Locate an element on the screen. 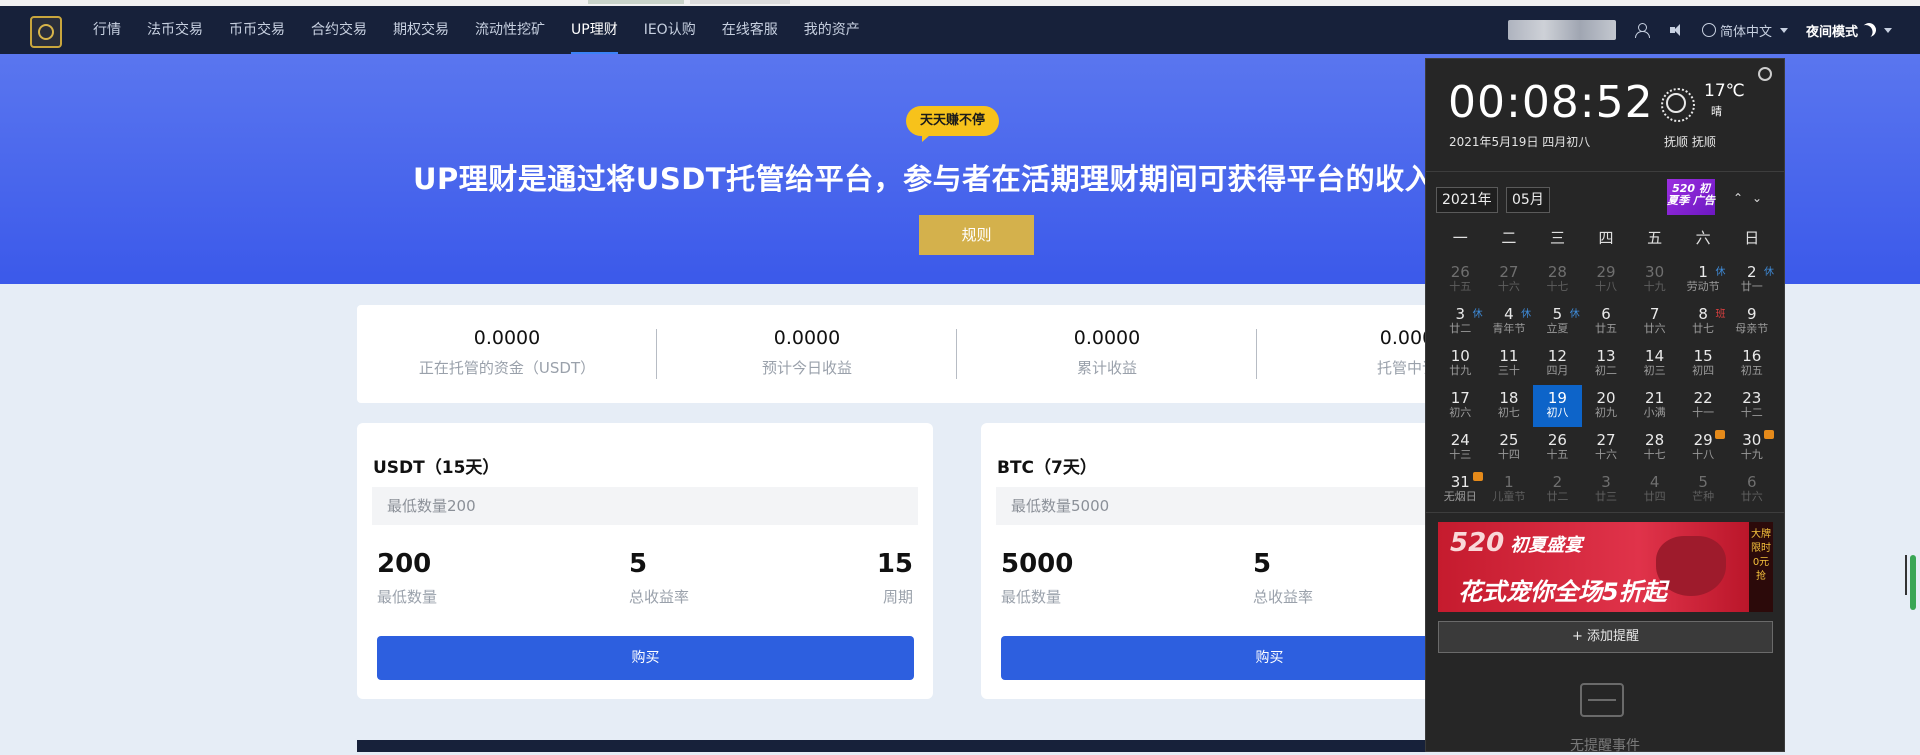 The height and width of the screenshot is (755, 1920). event-tag-icon is located at coordinates (1477, 476).